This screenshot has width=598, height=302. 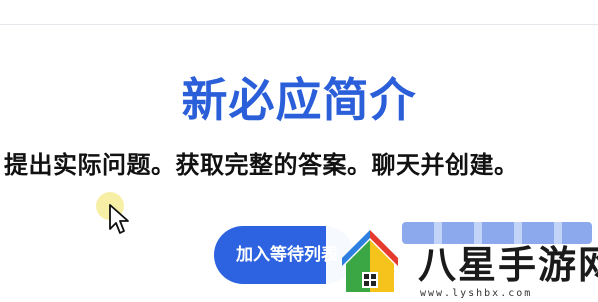 I want to click on watermark-brand: 八星手游网, so click(x=508, y=265).